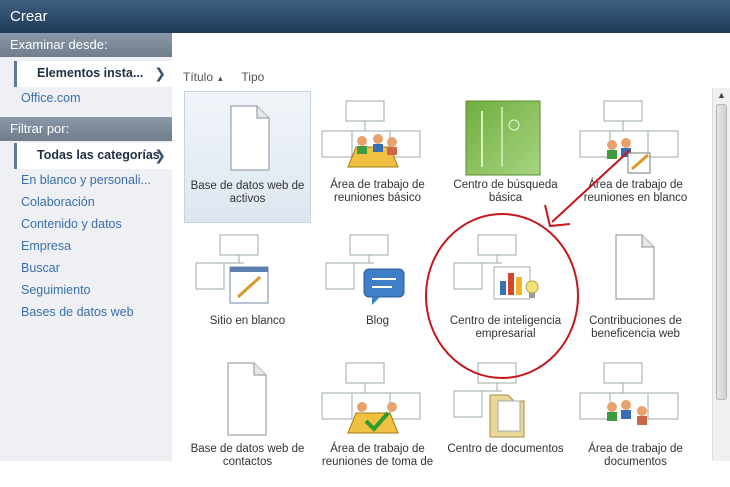 The image size is (730, 487). I want to click on tile-charity-contributions: Contribuciones de beneficencia web, so click(635, 293).